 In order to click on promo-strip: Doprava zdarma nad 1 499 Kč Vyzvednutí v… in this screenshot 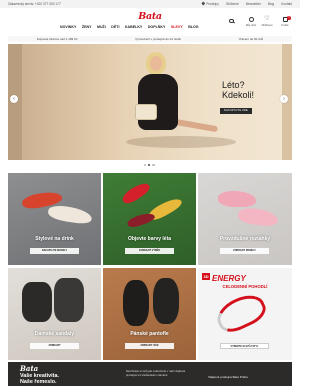, I will do `click(150, 39)`.